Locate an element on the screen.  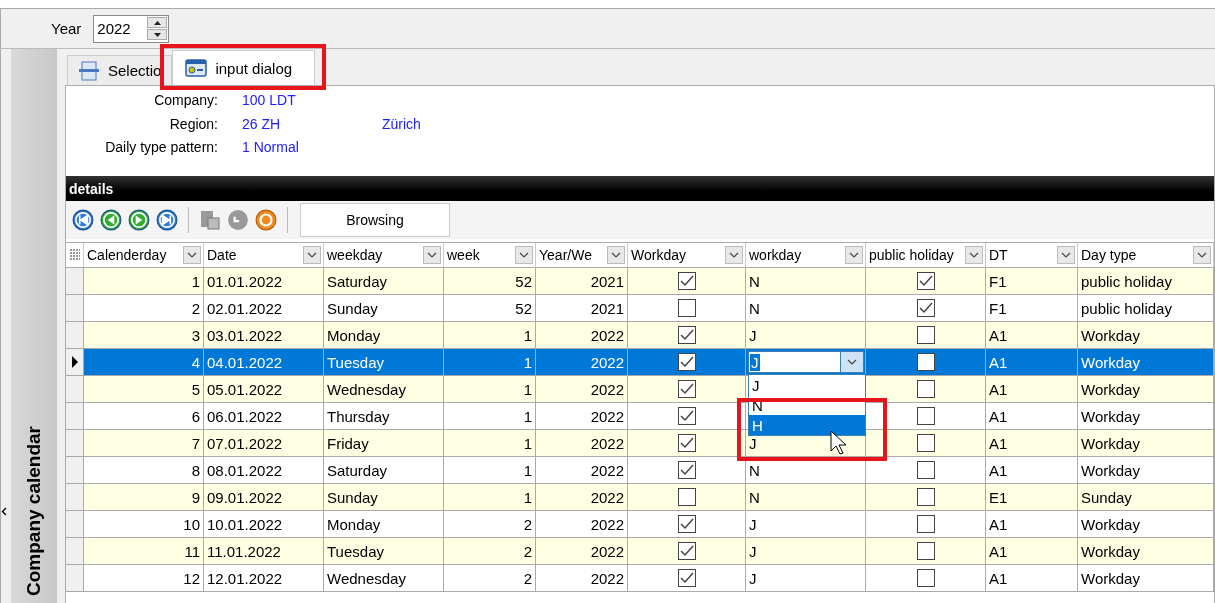
code-dropdown: J is located at coordinates (806, 362).